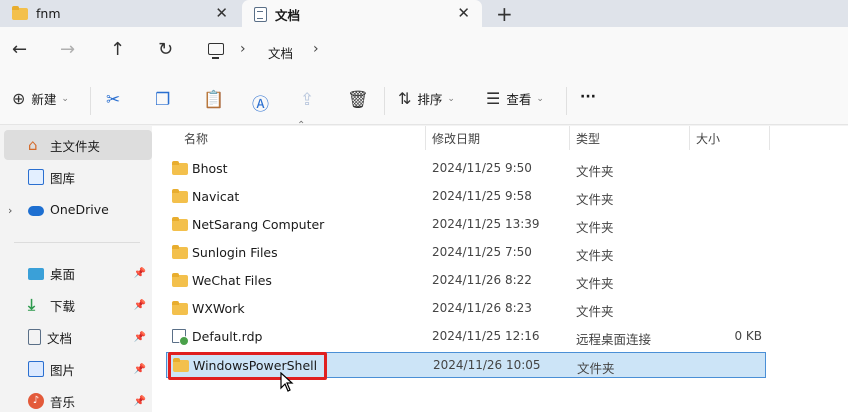 Image resolution: width=848 pixels, height=412 pixels. I want to click on file-row: WXWork 2024/11/26 8:23 文件夹, so click(466, 309).